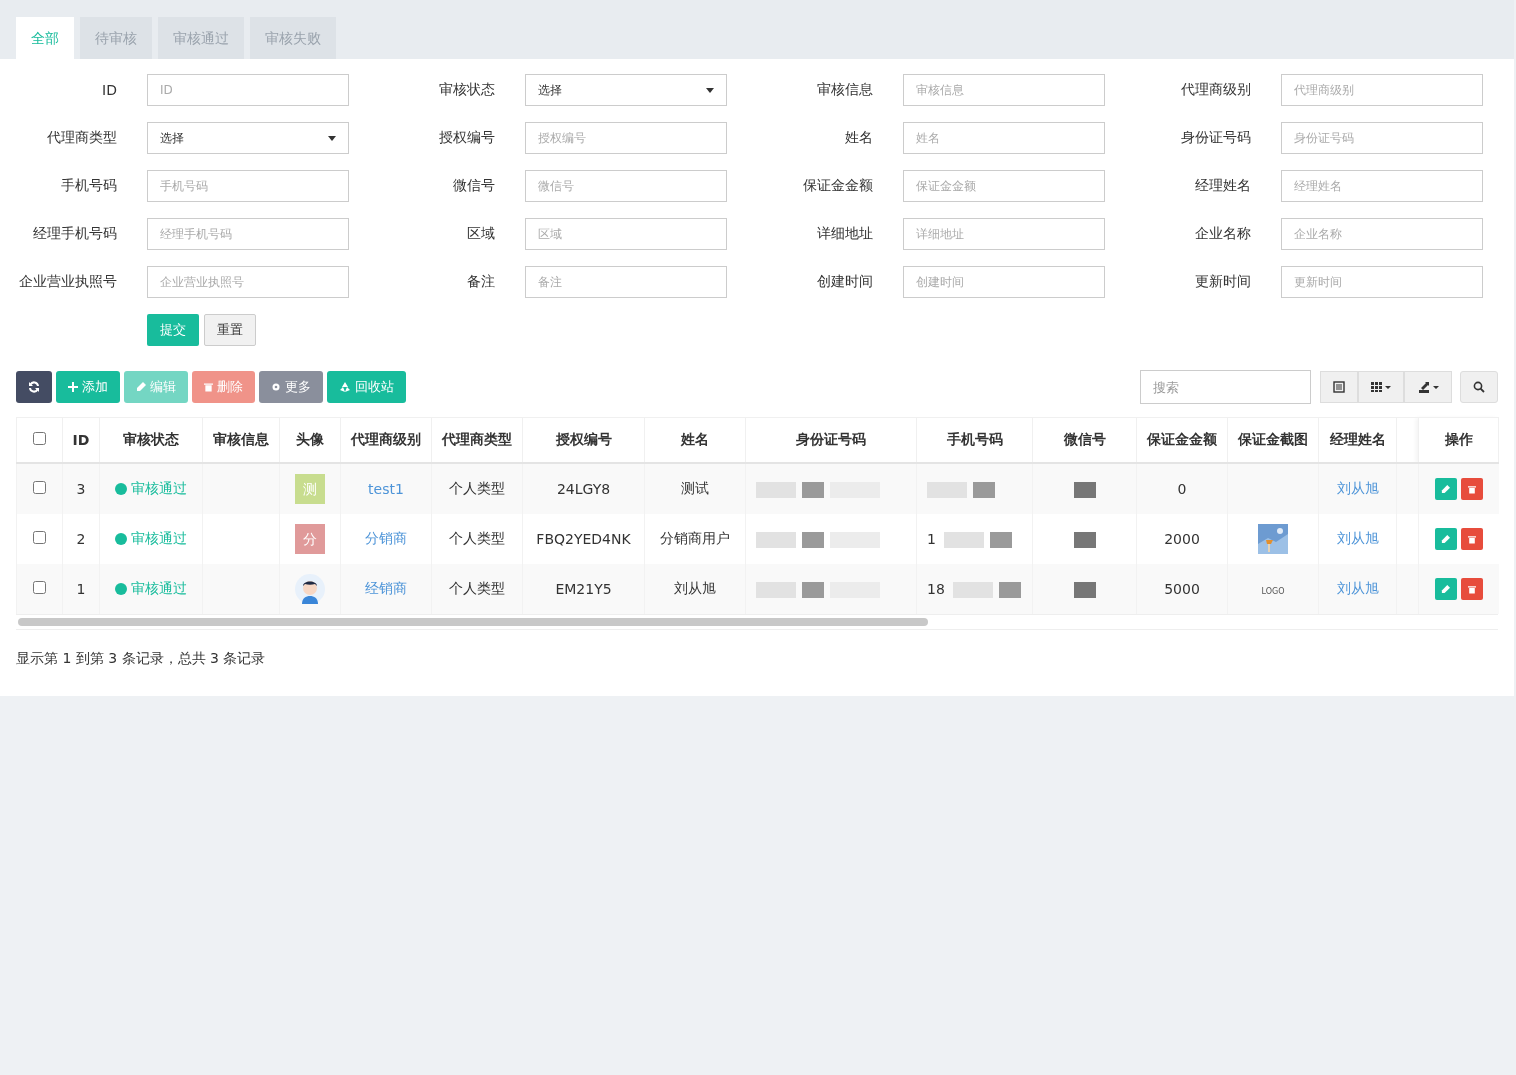 The image size is (1516, 1075). Describe the element at coordinates (1382, 138) in the screenshot. I see `input-field: 身份证号码` at that location.